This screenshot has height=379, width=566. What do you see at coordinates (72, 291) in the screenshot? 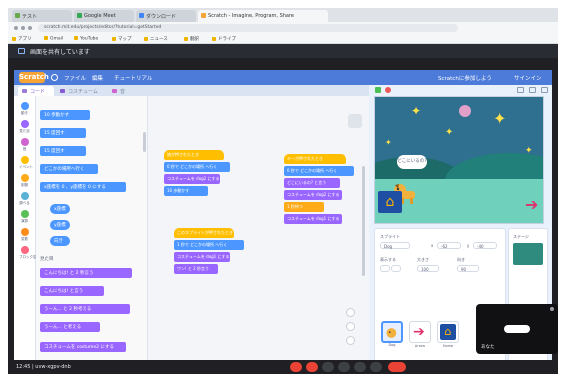
I see `palette-block: こんにちは! と言う` at bounding box center [72, 291].